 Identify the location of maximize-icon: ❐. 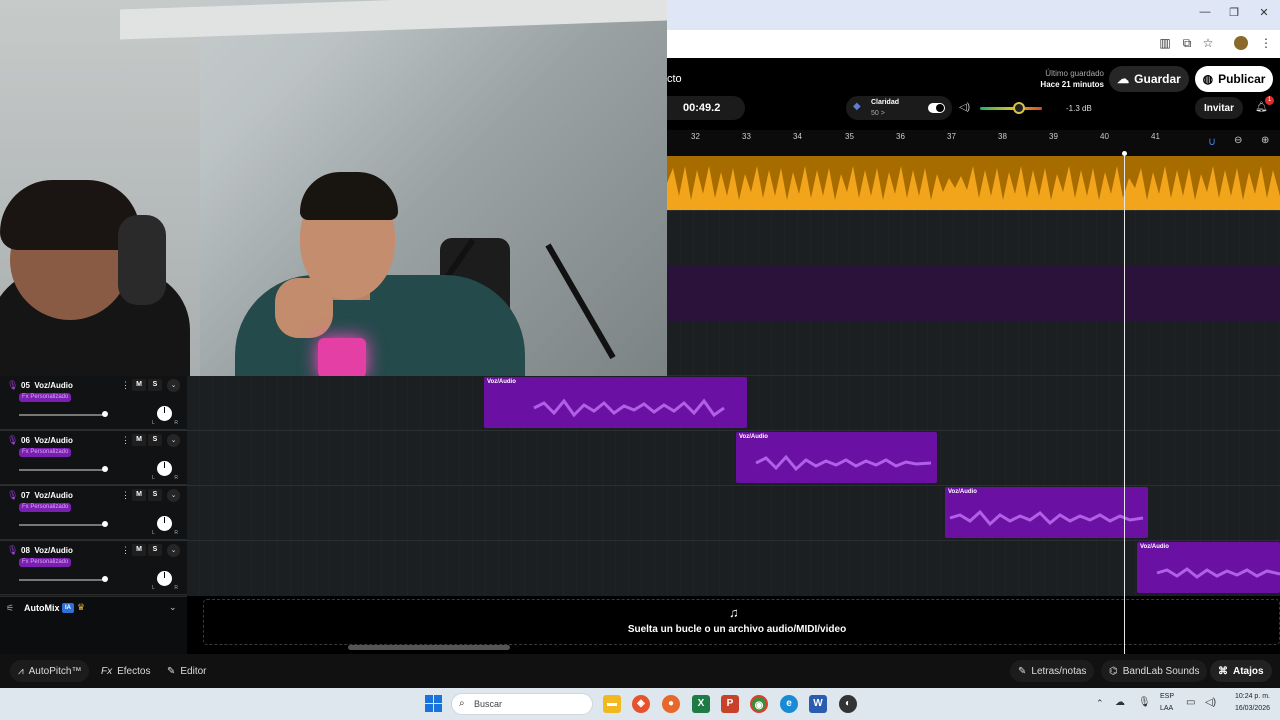
(1234, 12).